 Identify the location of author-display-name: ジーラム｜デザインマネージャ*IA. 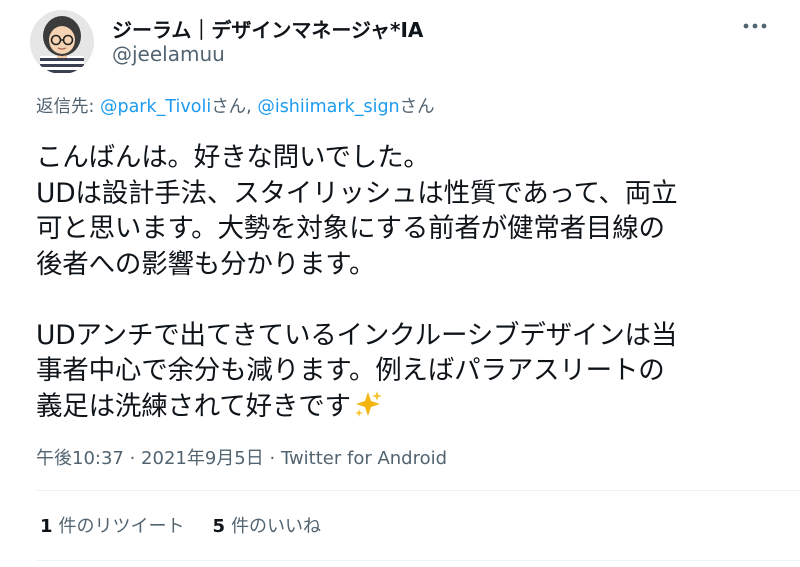
(267, 28).